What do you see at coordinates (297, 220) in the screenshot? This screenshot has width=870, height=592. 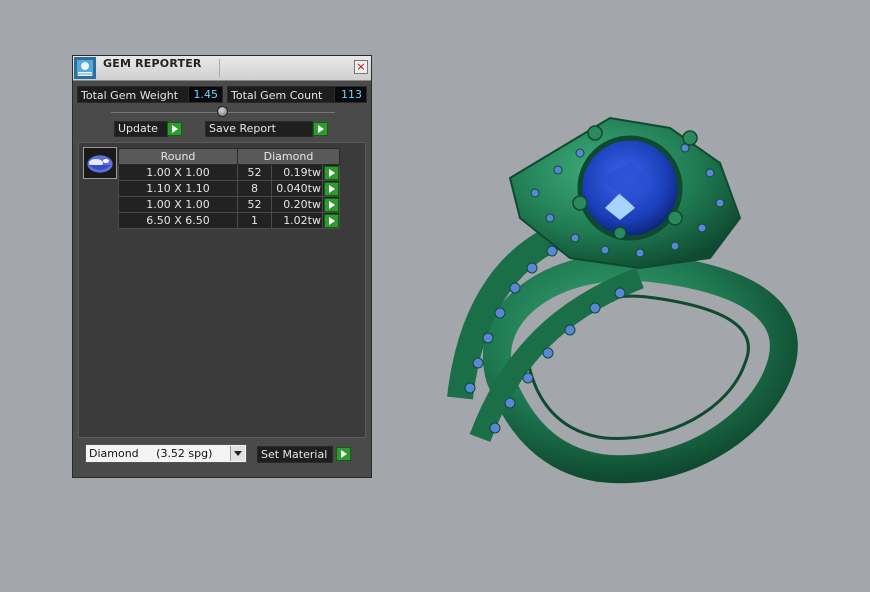 I see `gem-weight: 1.02tw` at bounding box center [297, 220].